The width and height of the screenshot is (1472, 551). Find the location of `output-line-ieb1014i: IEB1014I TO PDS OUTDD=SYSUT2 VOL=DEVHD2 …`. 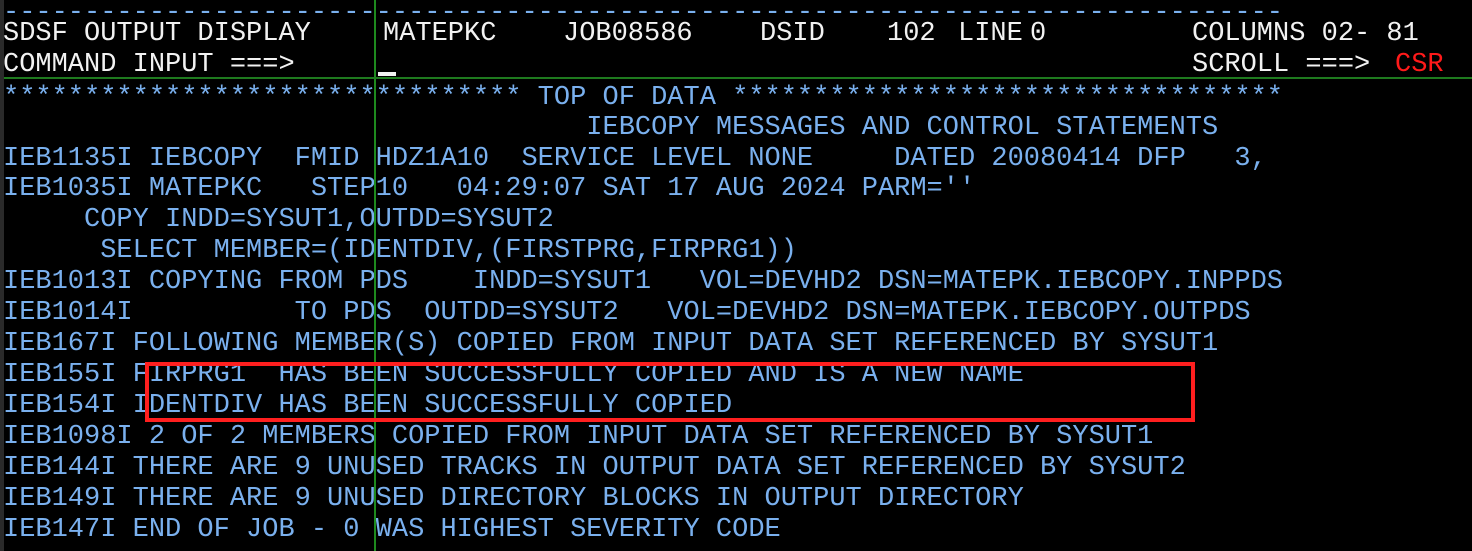

output-line-ieb1014i: IEB1014I TO PDS OUTDD=SYSUT2 VOL=DEVHD2 … is located at coordinates (627, 313).